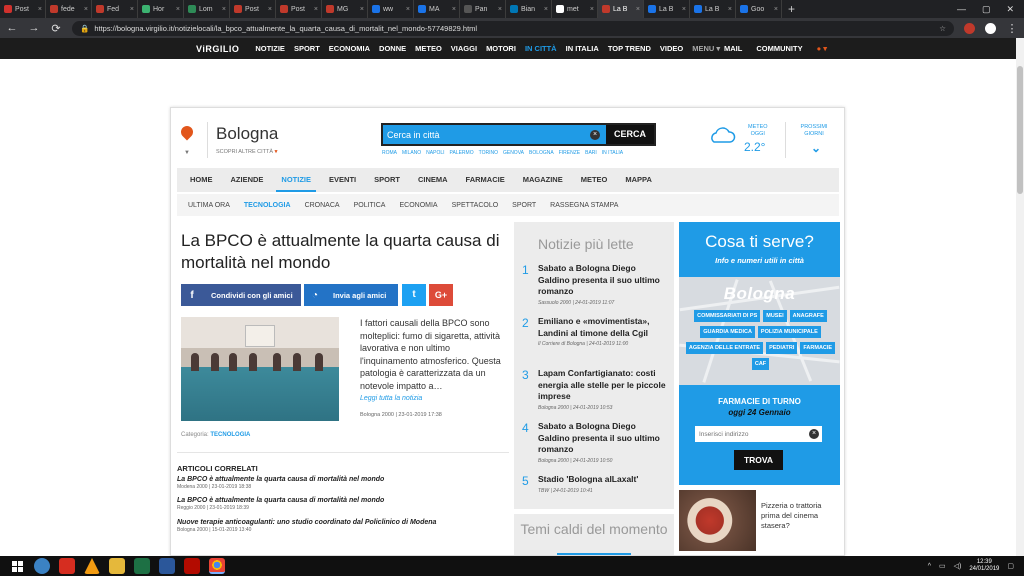 This screenshot has width=1024, height=576. Describe the element at coordinates (543, 180) in the screenshot. I see `main-nav-magazine: MAGAZINE` at that location.